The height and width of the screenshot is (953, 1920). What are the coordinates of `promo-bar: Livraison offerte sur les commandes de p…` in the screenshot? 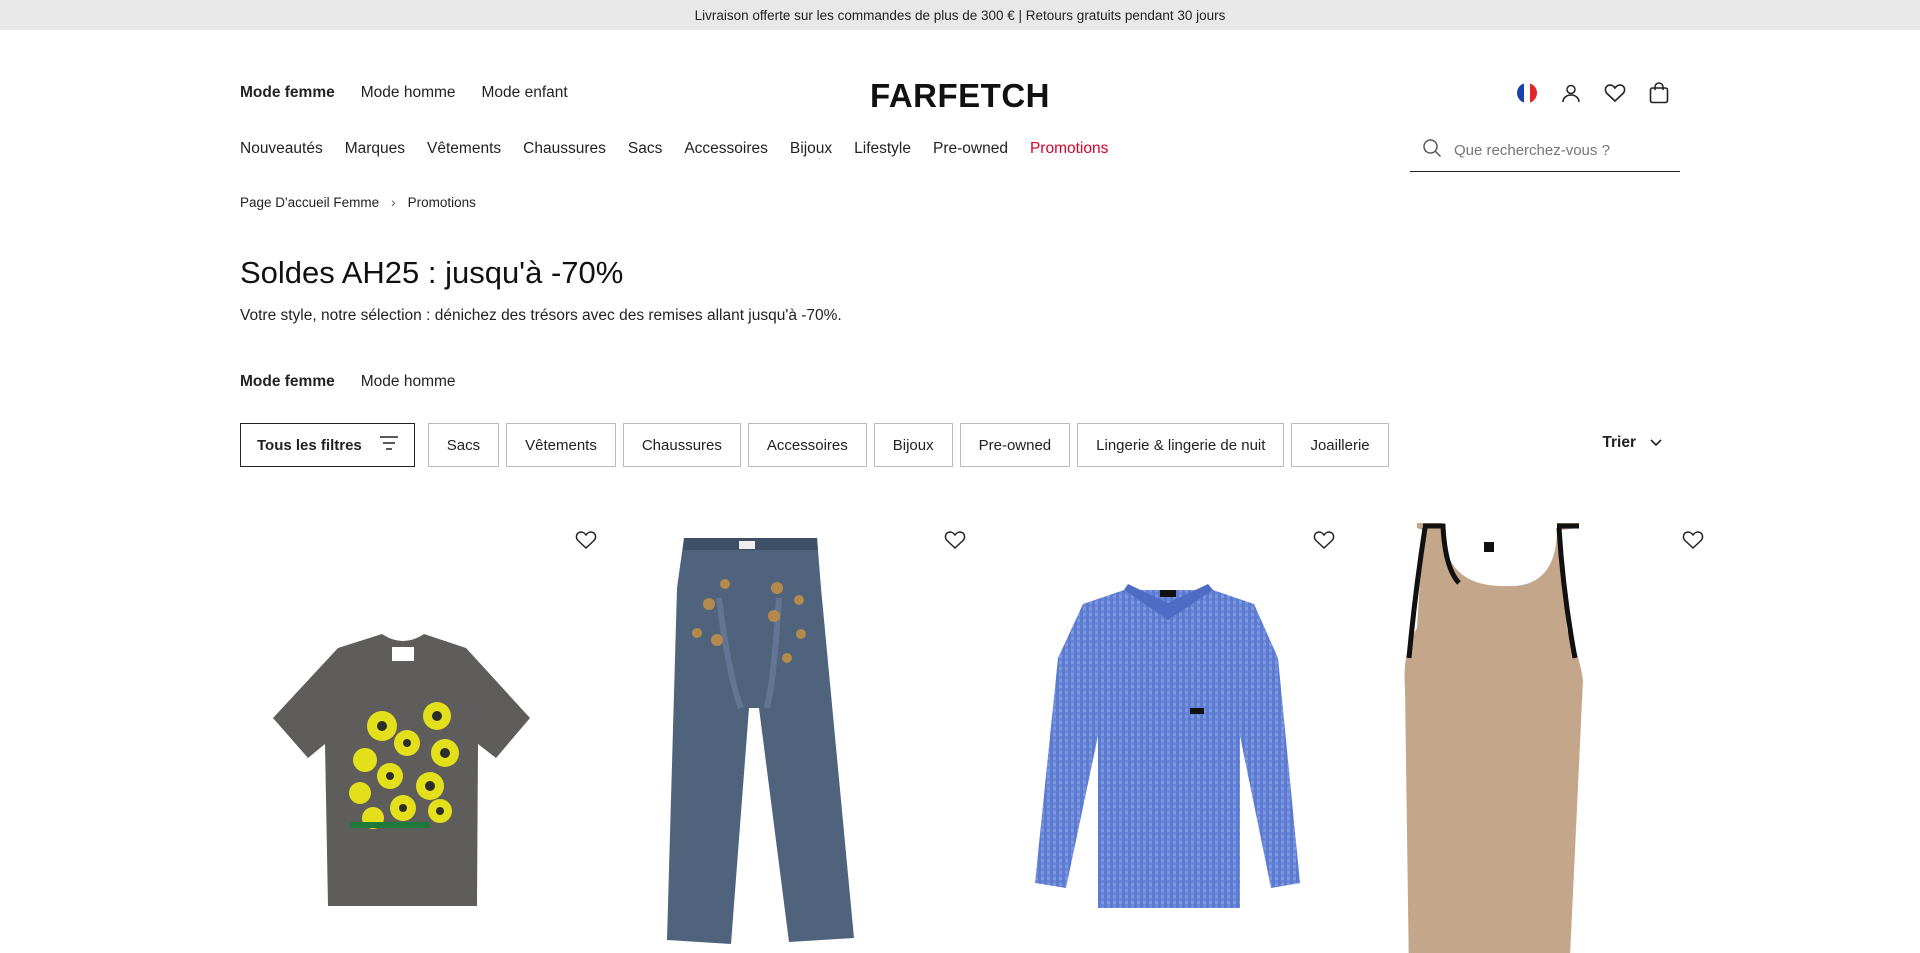 It's located at (960, 15).